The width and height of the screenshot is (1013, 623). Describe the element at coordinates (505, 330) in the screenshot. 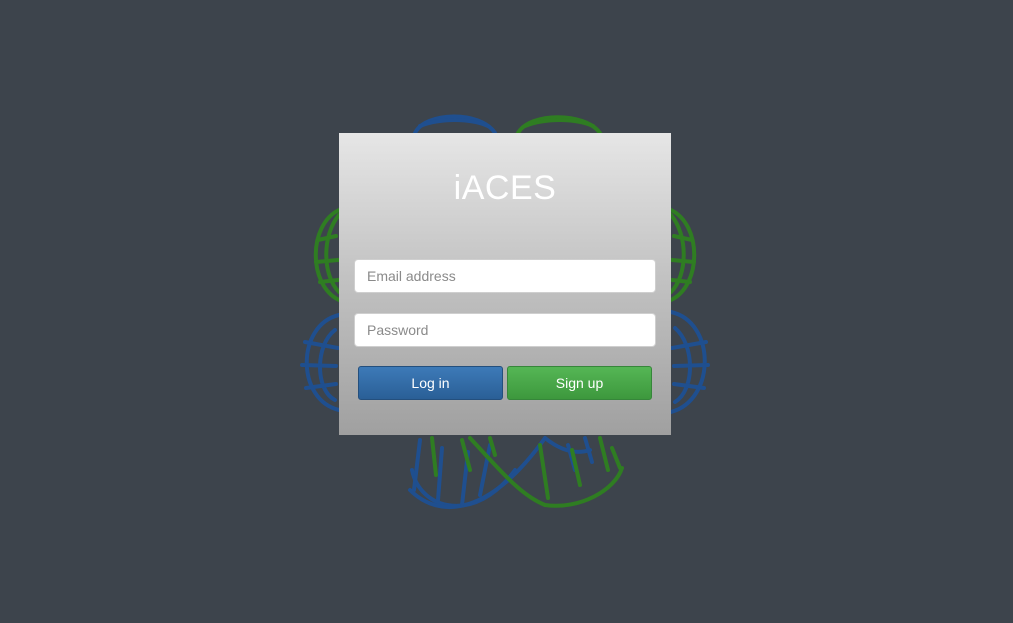

I see `password-field` at that location.